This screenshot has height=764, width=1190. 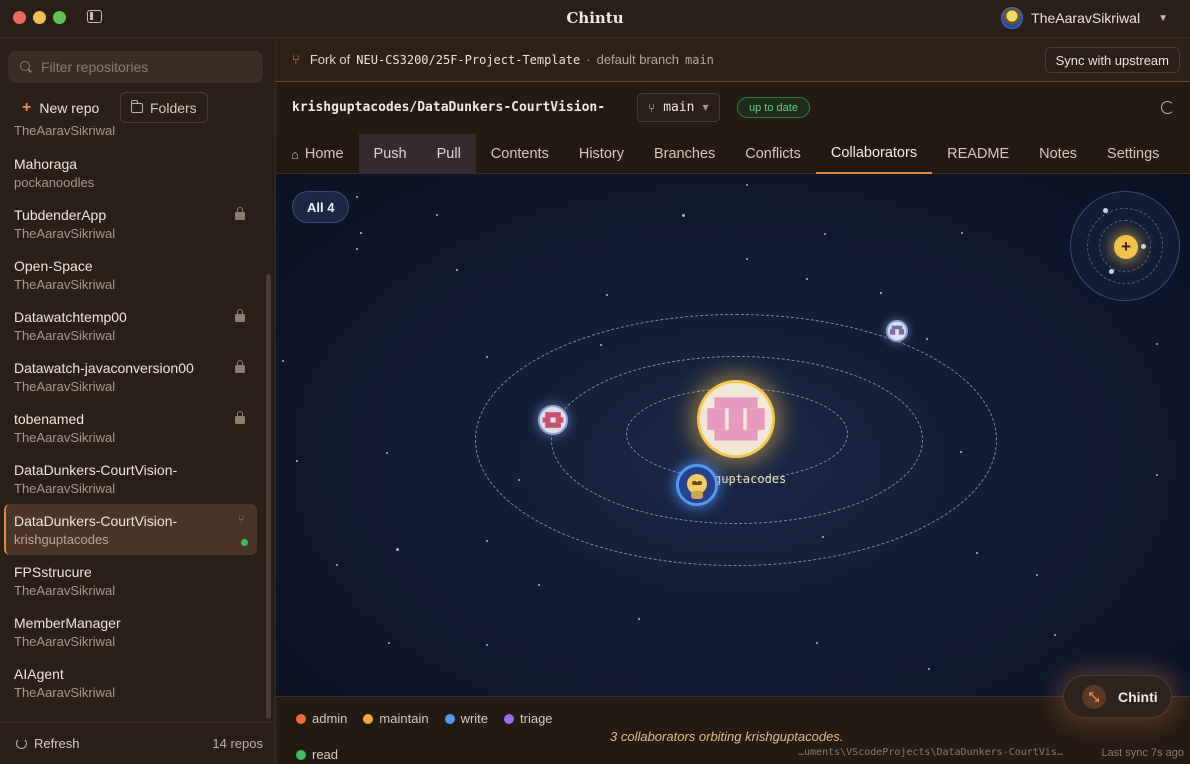 What do you see at coordinates (94, 16) in the screenshot?
I see `sidebar-toggle-icon` at bounding box center [94, 16].